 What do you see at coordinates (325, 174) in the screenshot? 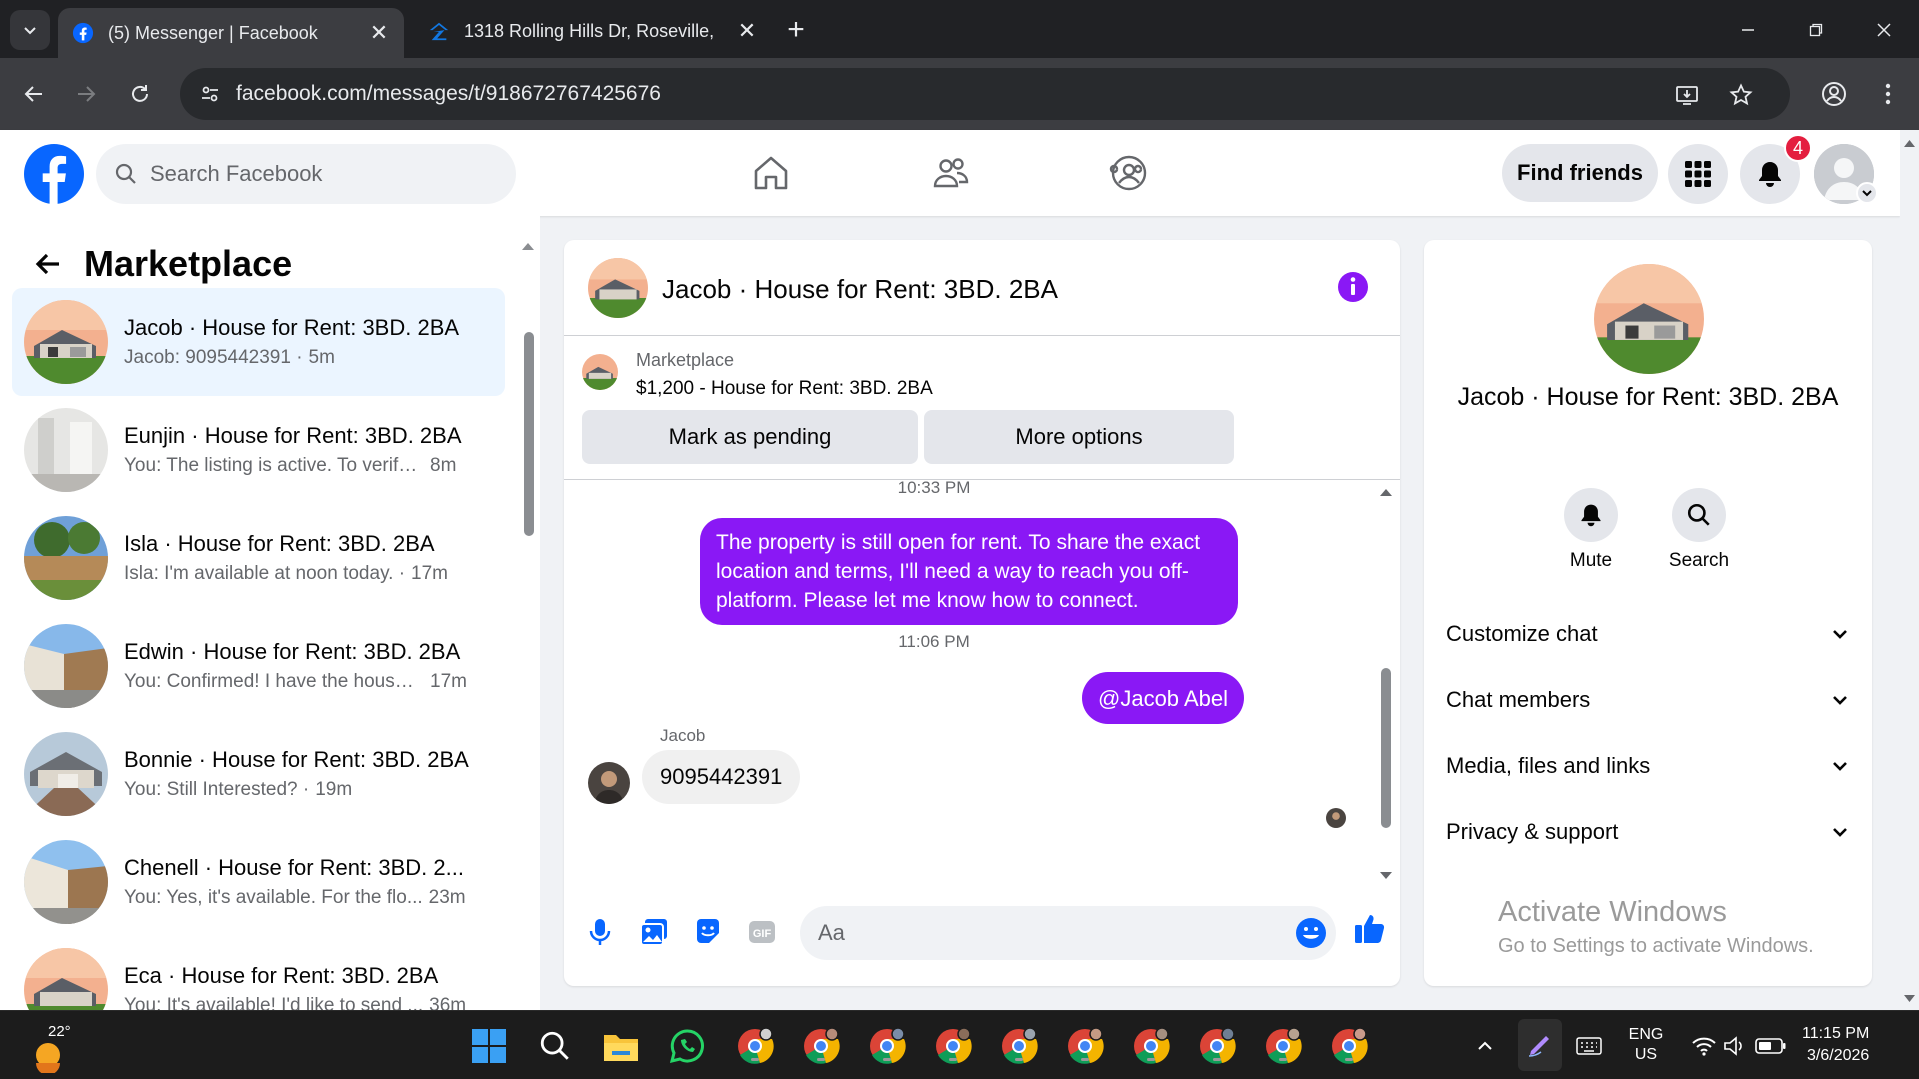
I see `search-input` at bounding box center [325, 174].